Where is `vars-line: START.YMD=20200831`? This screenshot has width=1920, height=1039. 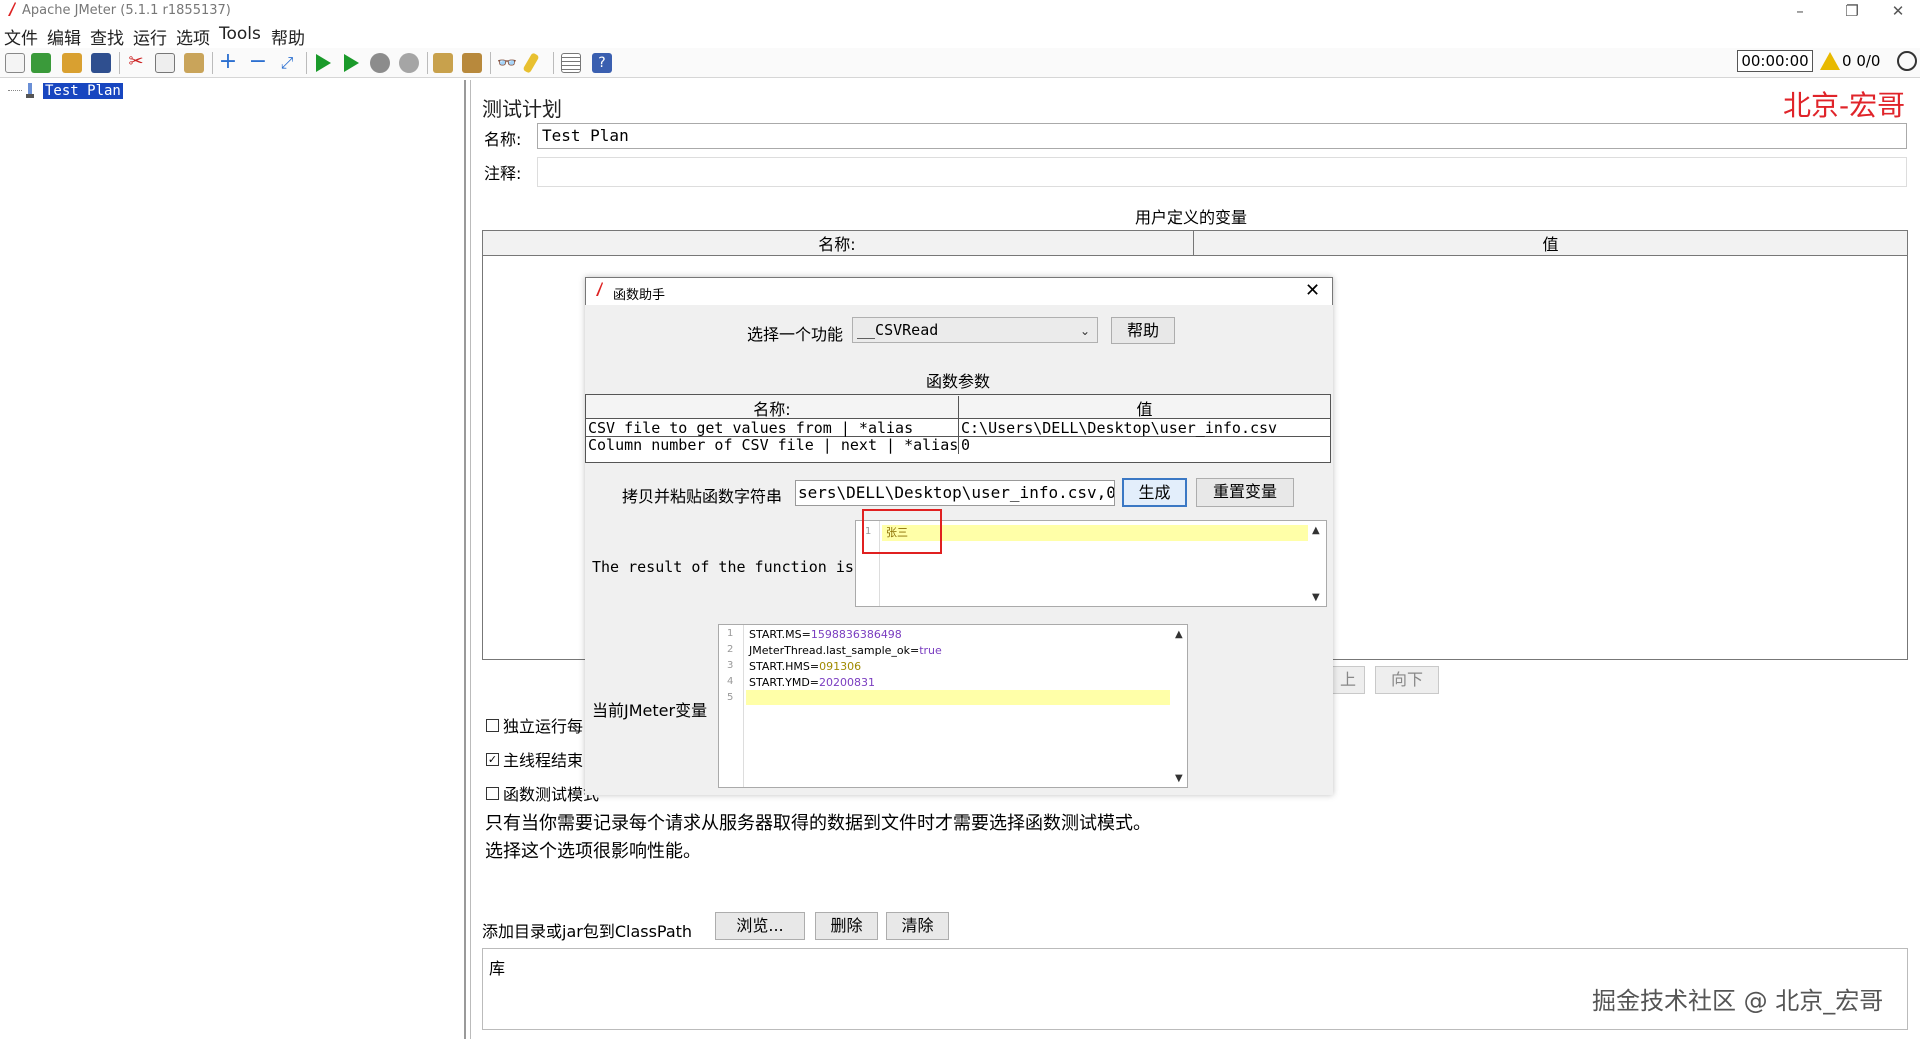
vars-line: START.YMD=20200831 is located at coordinates (812, 683).